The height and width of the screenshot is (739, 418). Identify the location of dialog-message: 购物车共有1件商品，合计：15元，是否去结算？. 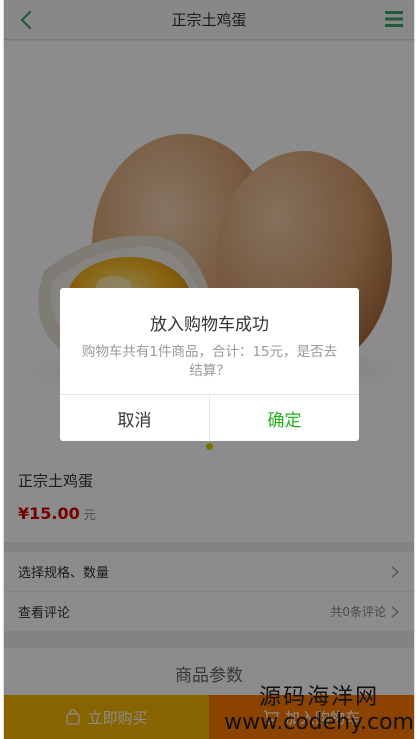
(209, 361).